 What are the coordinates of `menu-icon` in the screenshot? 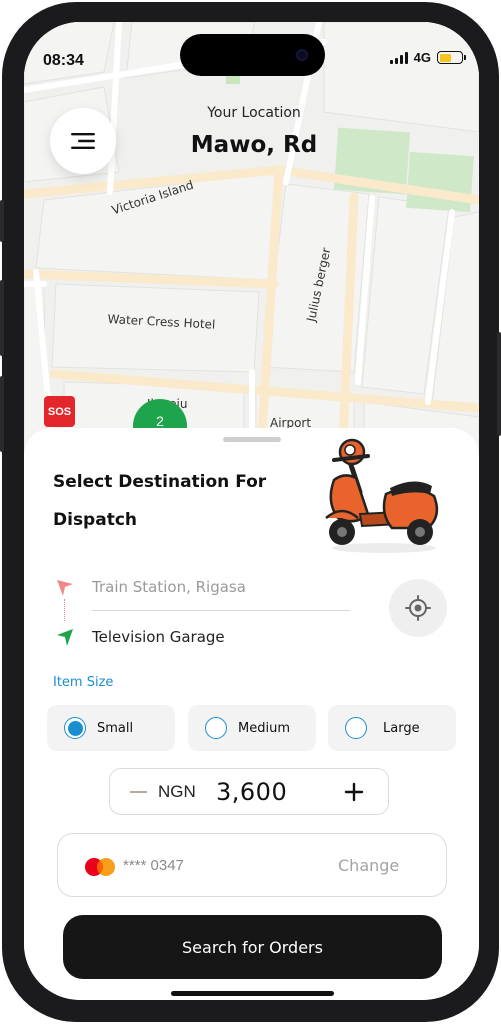 It's located at (83, 141).